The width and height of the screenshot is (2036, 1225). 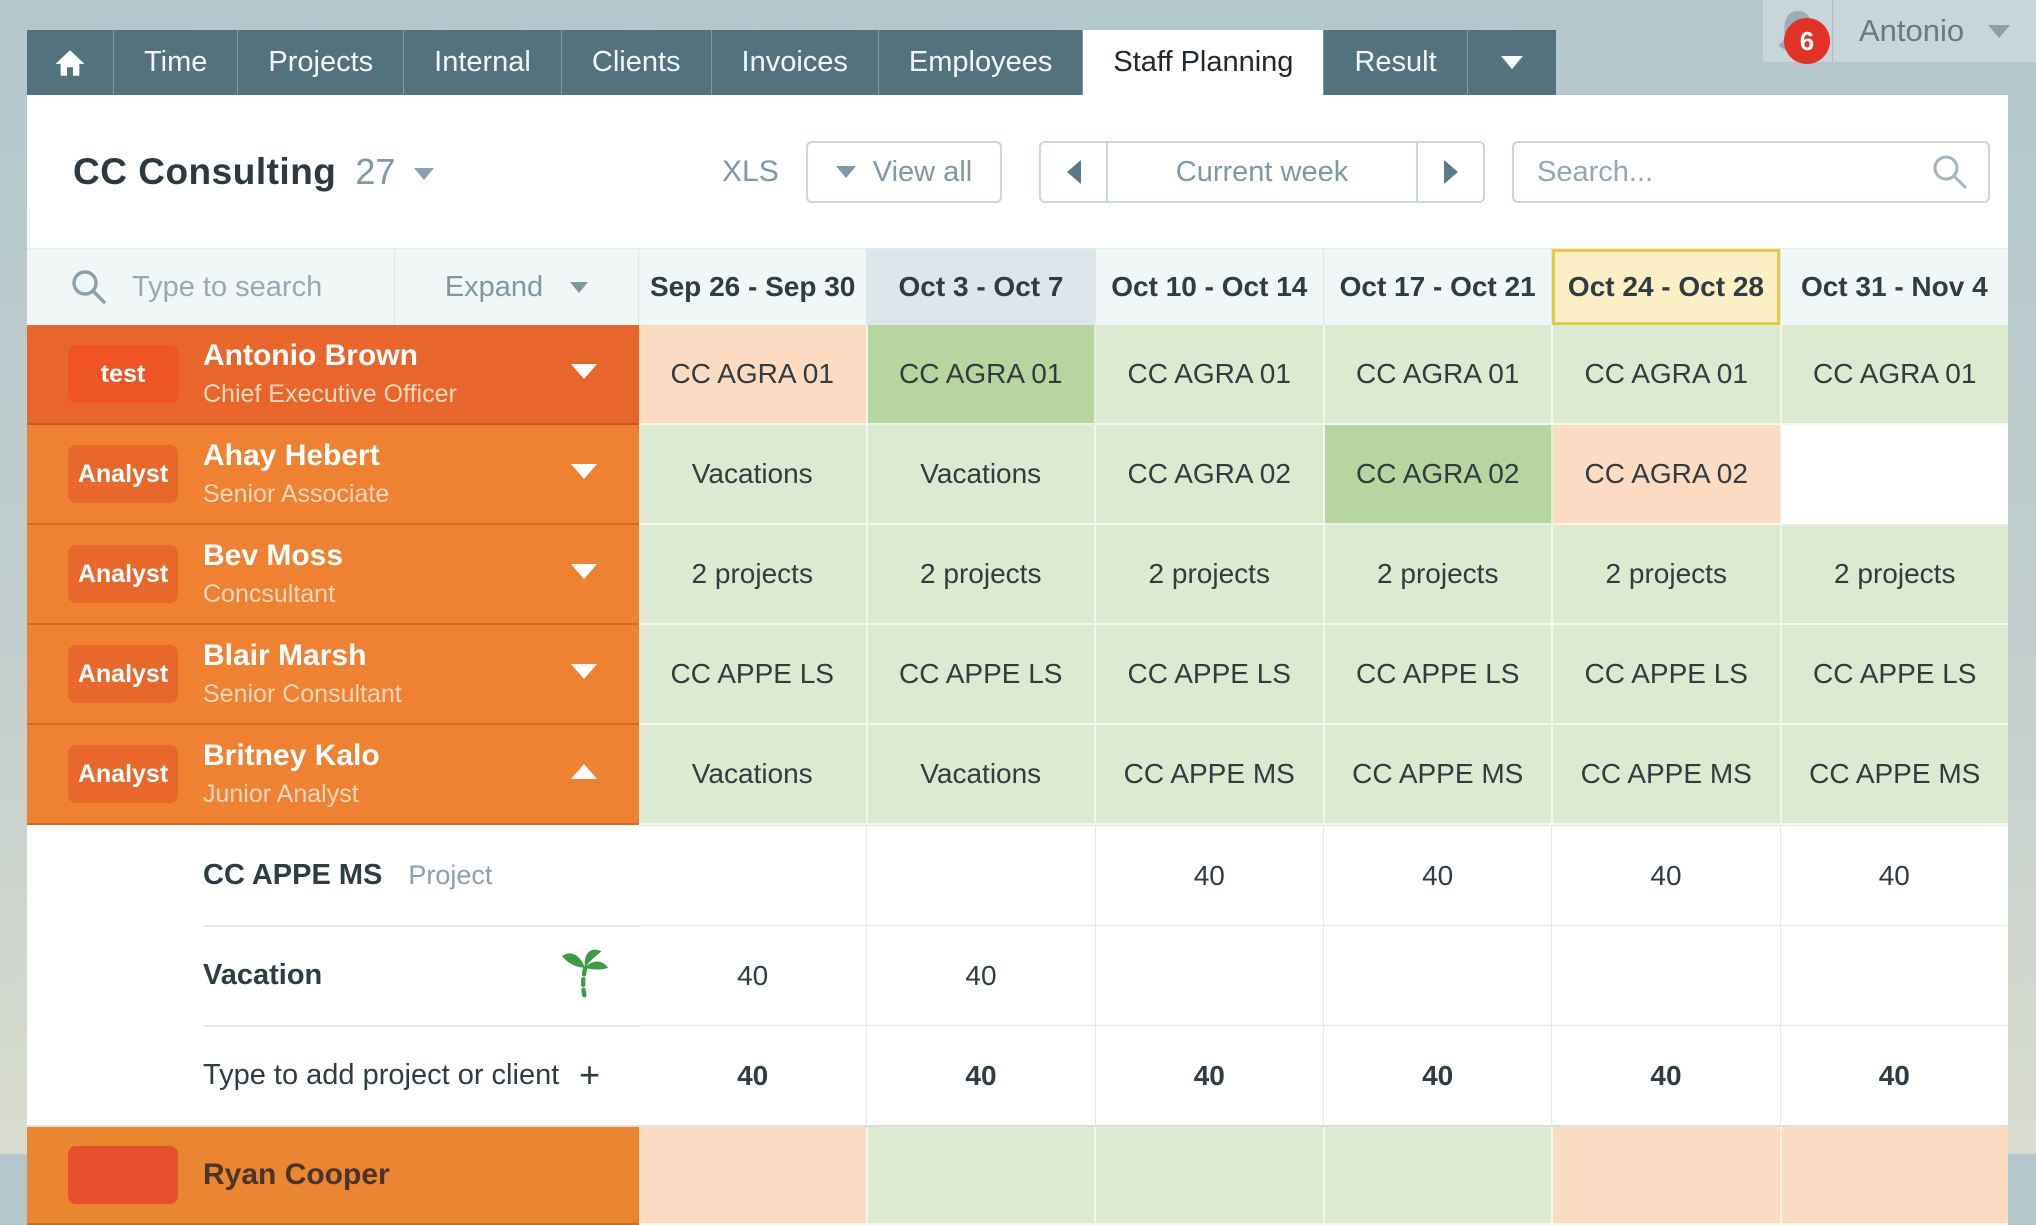 What do you see at coordinates (333, 375) in the screenshot?
I see `employee-cell: test Antonio Brown Chief Executive Officer` at bounding box center [333, 375].